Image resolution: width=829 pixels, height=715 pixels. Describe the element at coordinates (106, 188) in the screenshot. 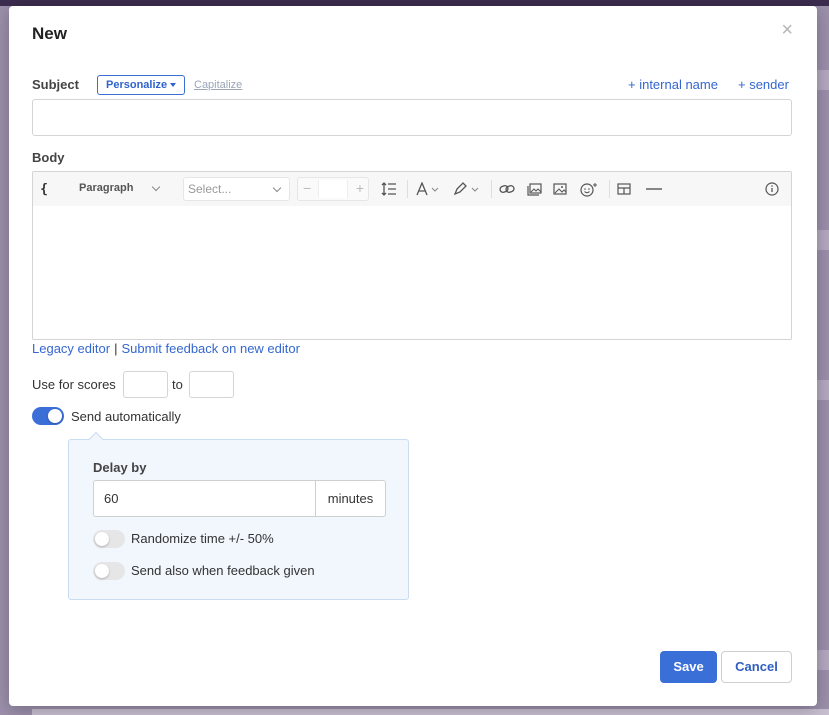

I see `format-select-value: Paragraph` at that location.